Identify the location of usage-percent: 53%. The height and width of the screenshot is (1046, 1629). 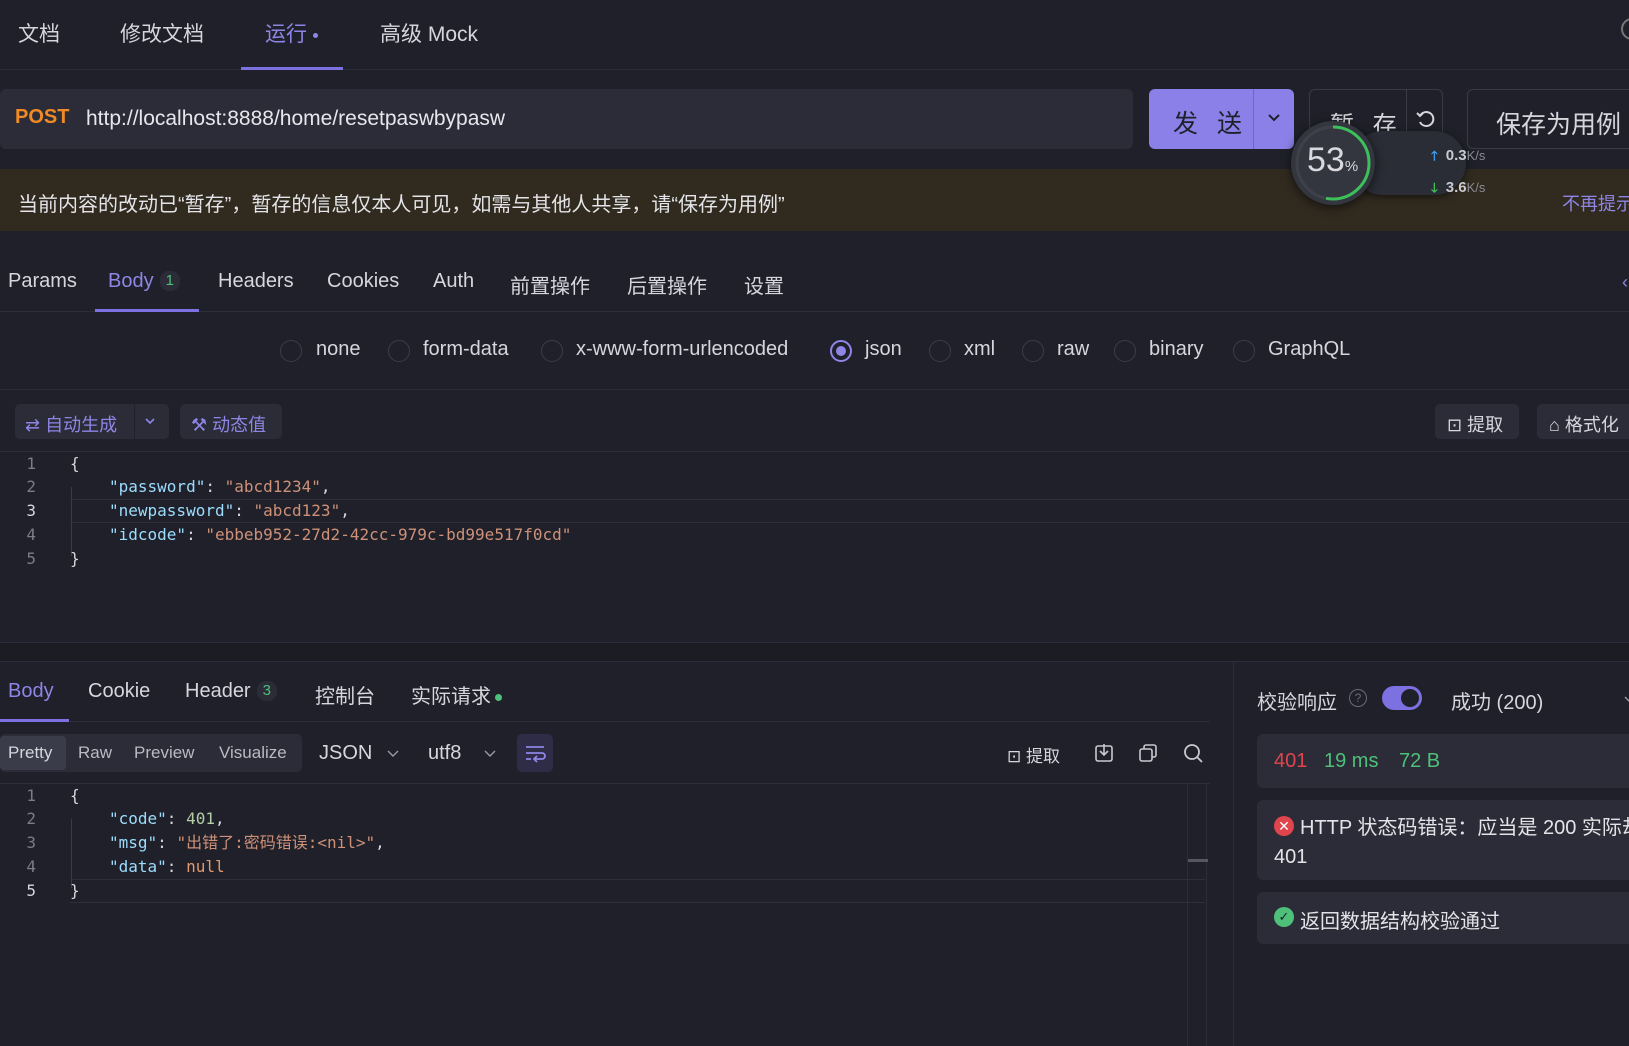
(1332, 160).